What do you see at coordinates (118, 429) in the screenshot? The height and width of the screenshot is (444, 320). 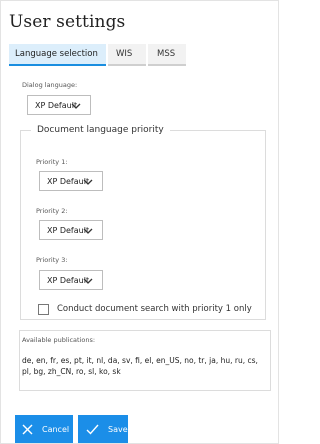 I see `save-label: Save` at bounding box center [118, 429].